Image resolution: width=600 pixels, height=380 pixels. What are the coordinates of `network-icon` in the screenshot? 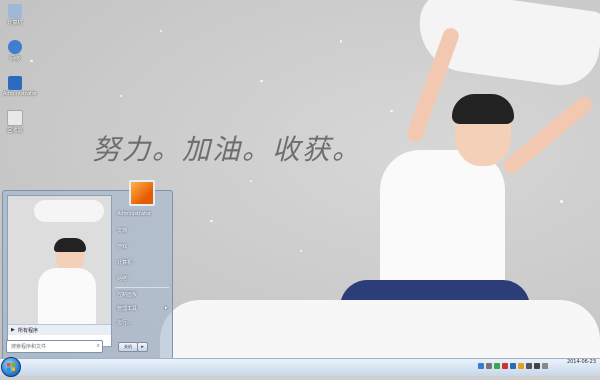 It's located at (15, 47).